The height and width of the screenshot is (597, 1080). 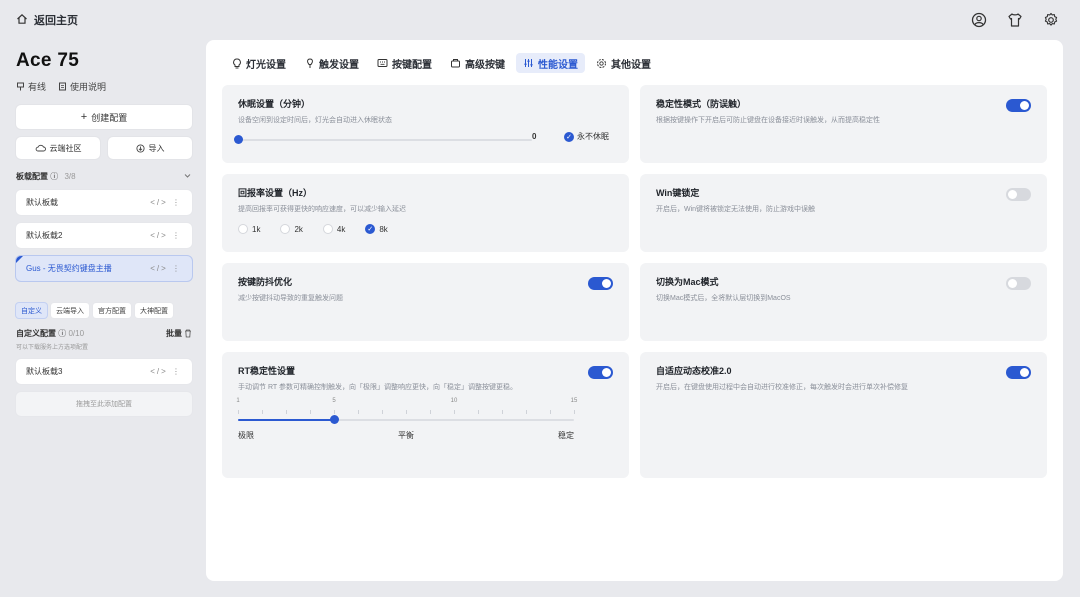 What do you see at coordinates (36, 333) in the screenshot?
I see `custom-section-label: 自定义配置` at bounding box center [36, 333].